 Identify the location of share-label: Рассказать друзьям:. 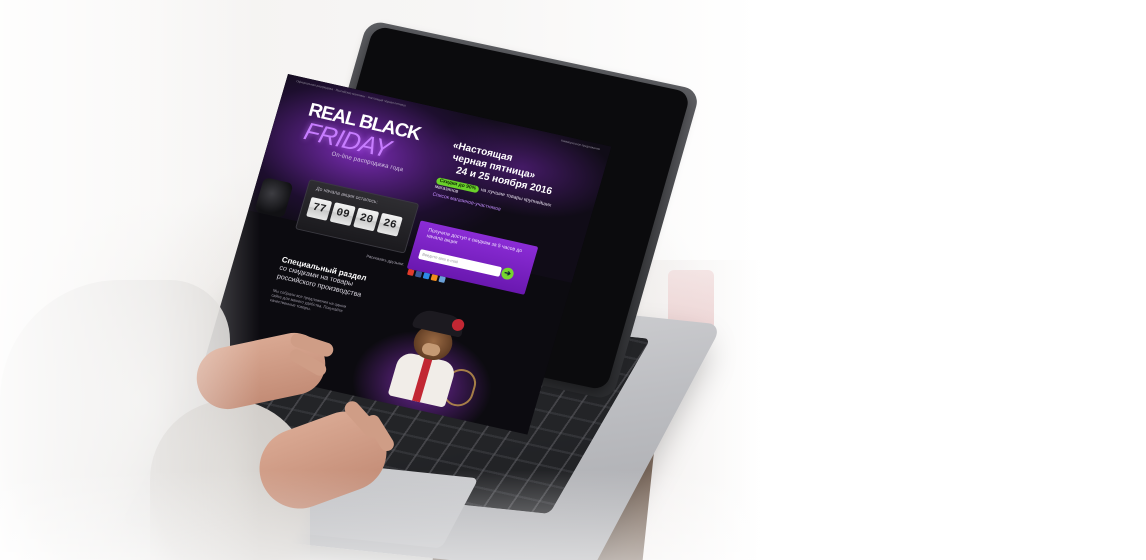
(385, 260).